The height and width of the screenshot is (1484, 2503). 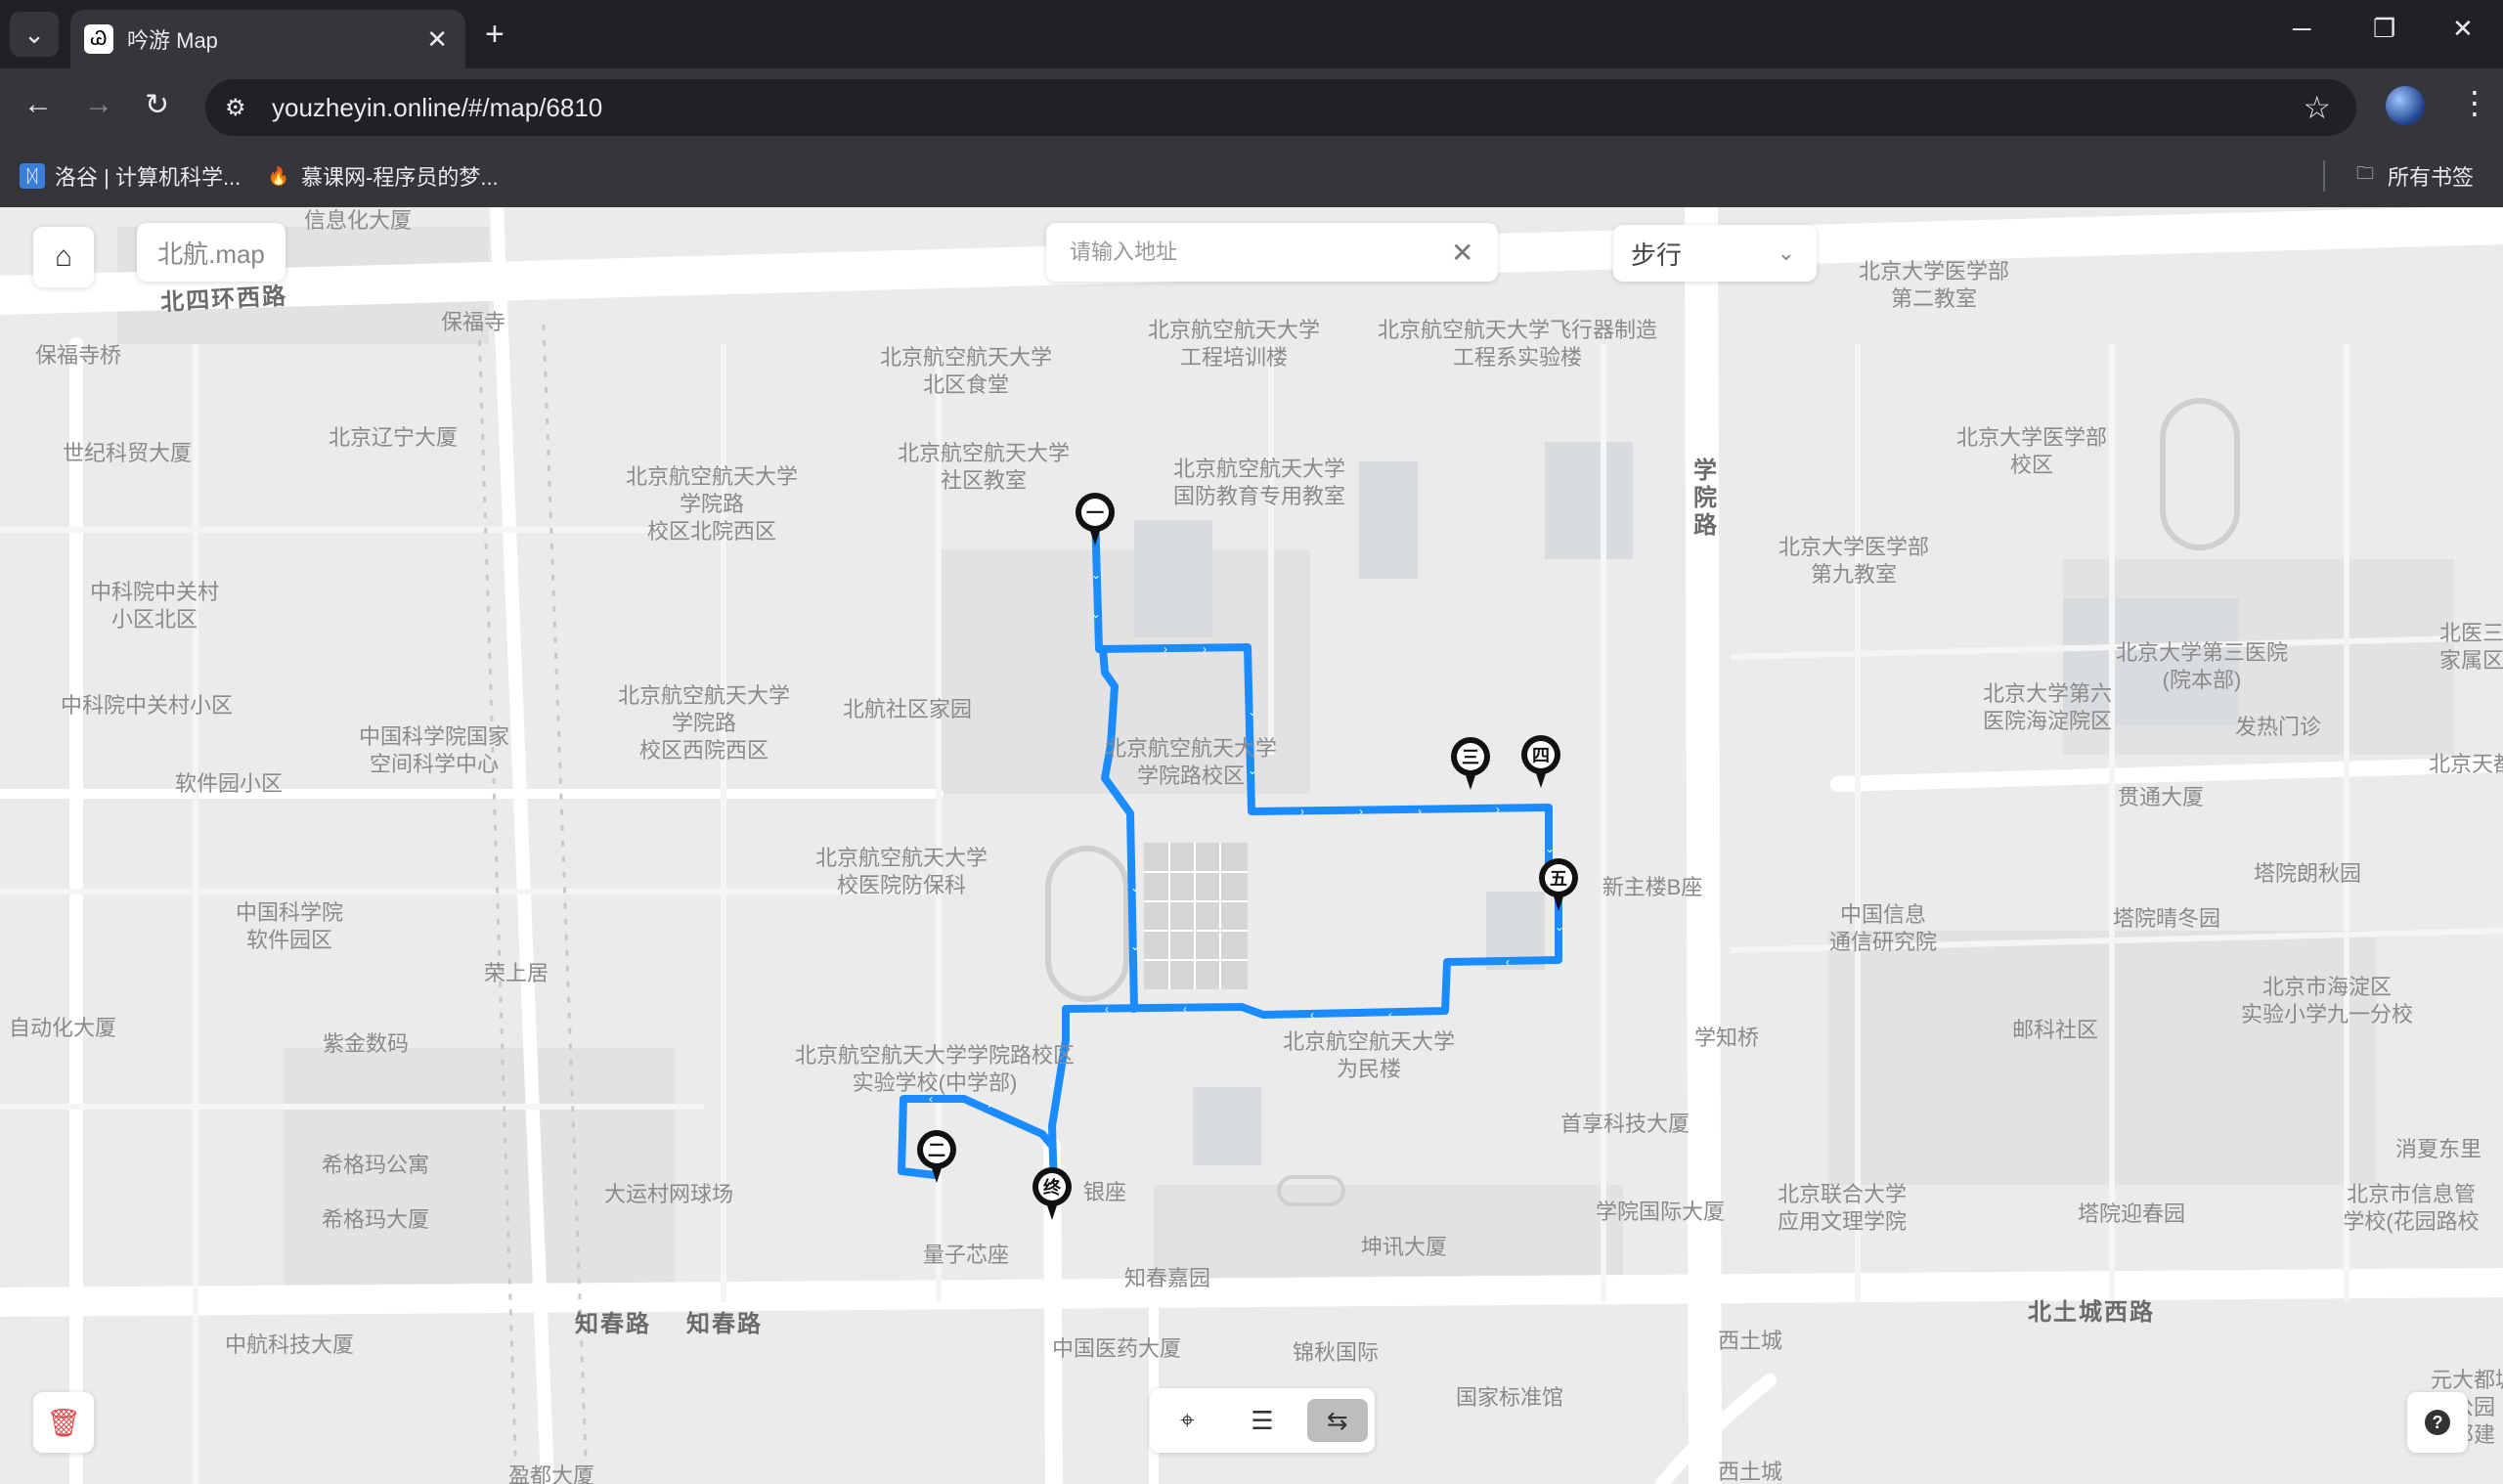 I want to click on map-poi-label: 北京航空航天大学学院路校区 实验学校(中学部), so click(x=935, y=1069).